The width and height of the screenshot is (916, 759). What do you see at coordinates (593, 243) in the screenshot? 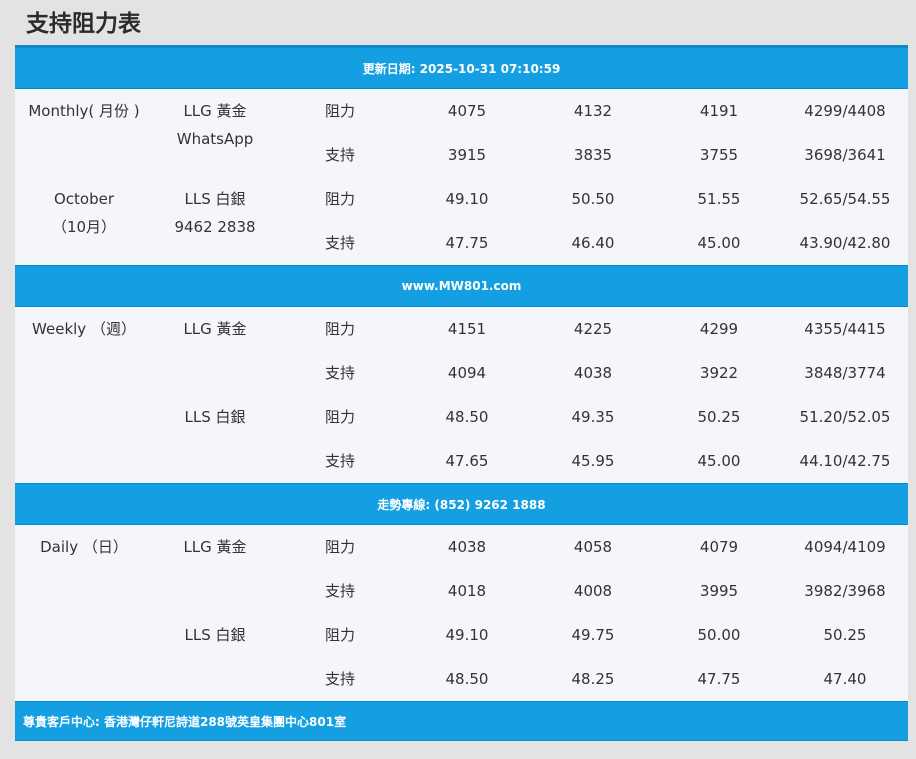
I see `value-cell: 46.40` at bounding box center [593, 243].